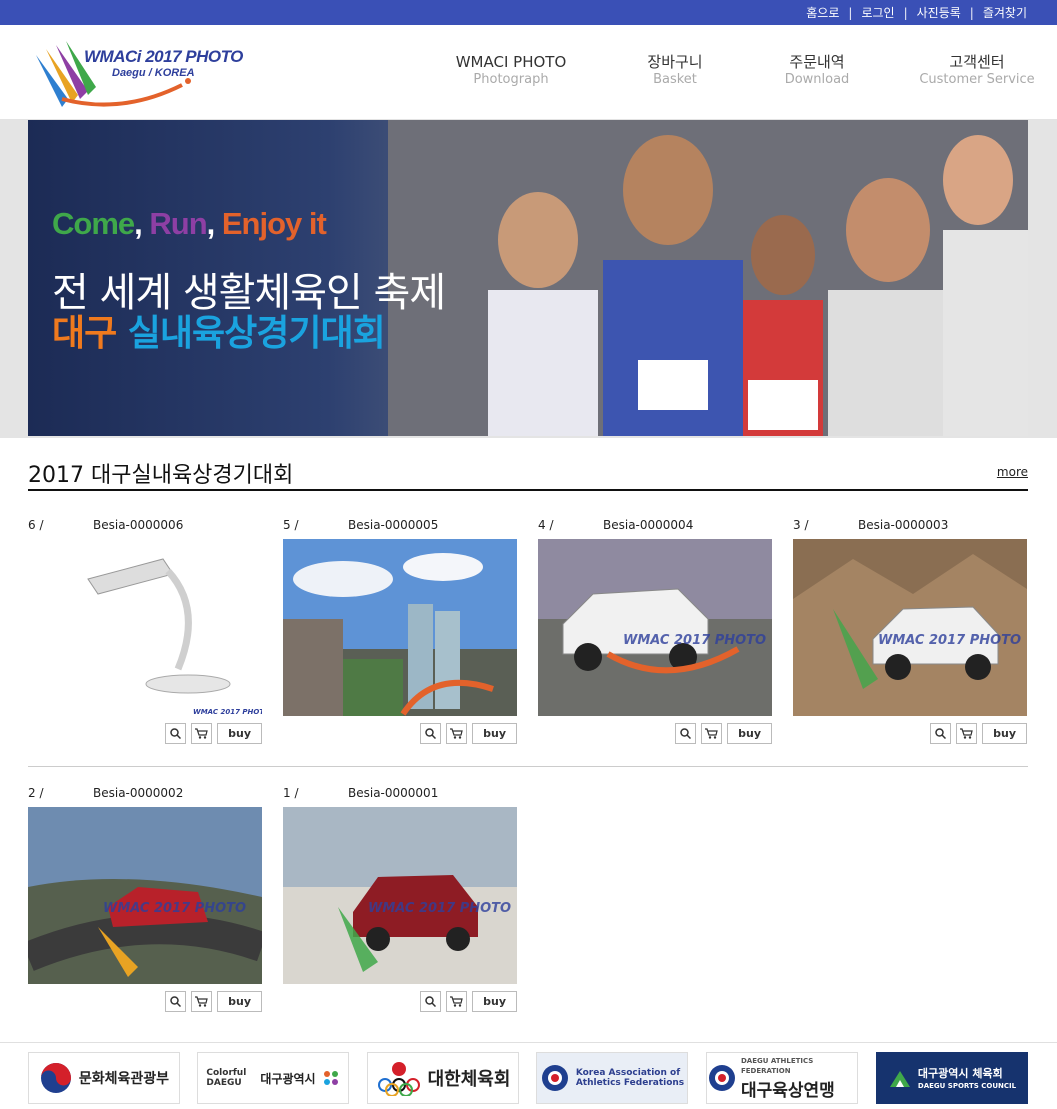 Image resolution: width=1057 pixels, height=1109 pixels. I want to click on card-code: Besia-0000005, so click(393, 525).